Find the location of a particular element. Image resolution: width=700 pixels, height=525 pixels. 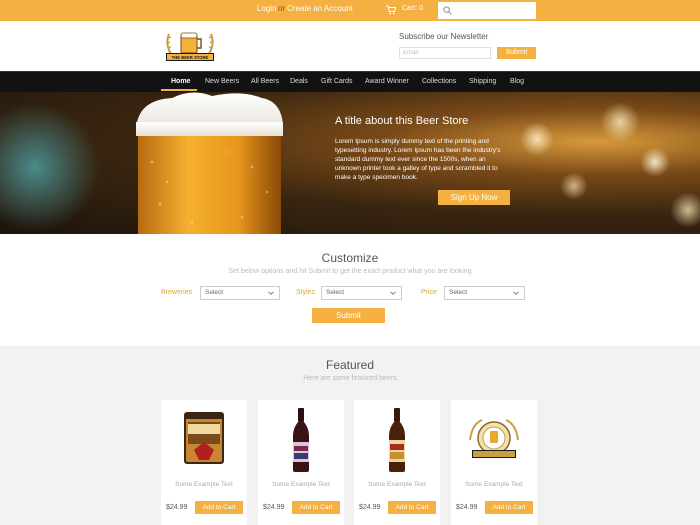

nav-collections: Collections is located at coordinates (439, 81).